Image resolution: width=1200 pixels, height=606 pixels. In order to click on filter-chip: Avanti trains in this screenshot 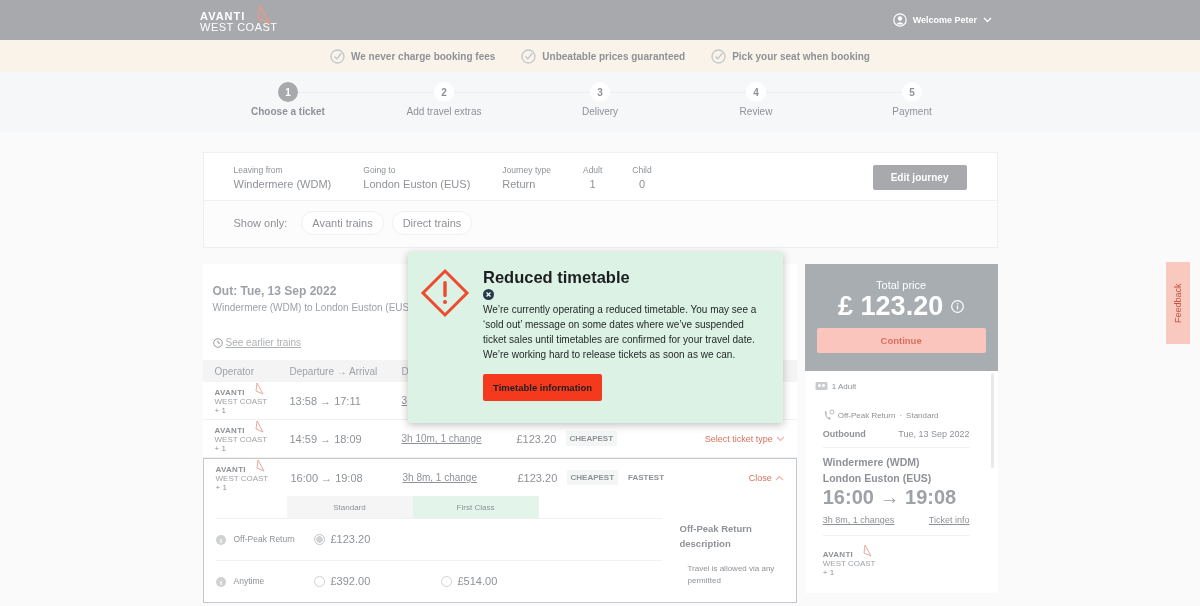, I will do `click(342, 223)`.